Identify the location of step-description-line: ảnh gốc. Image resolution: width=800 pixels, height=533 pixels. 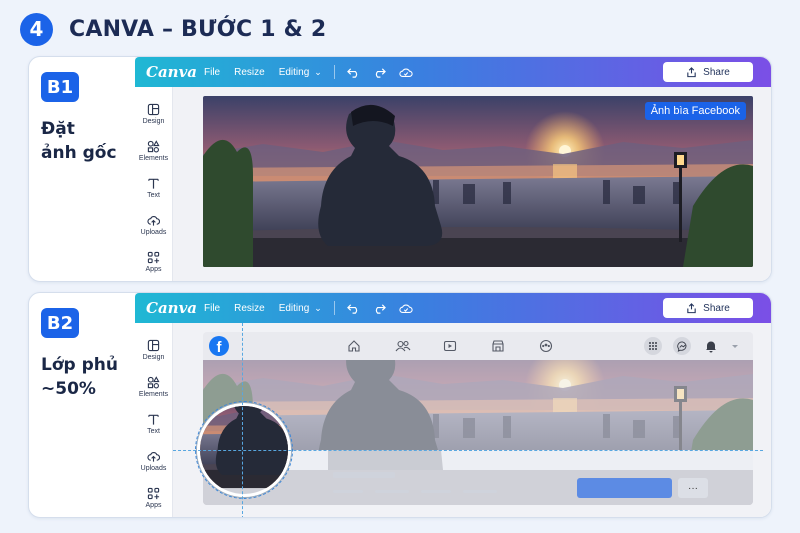
(79, 153).